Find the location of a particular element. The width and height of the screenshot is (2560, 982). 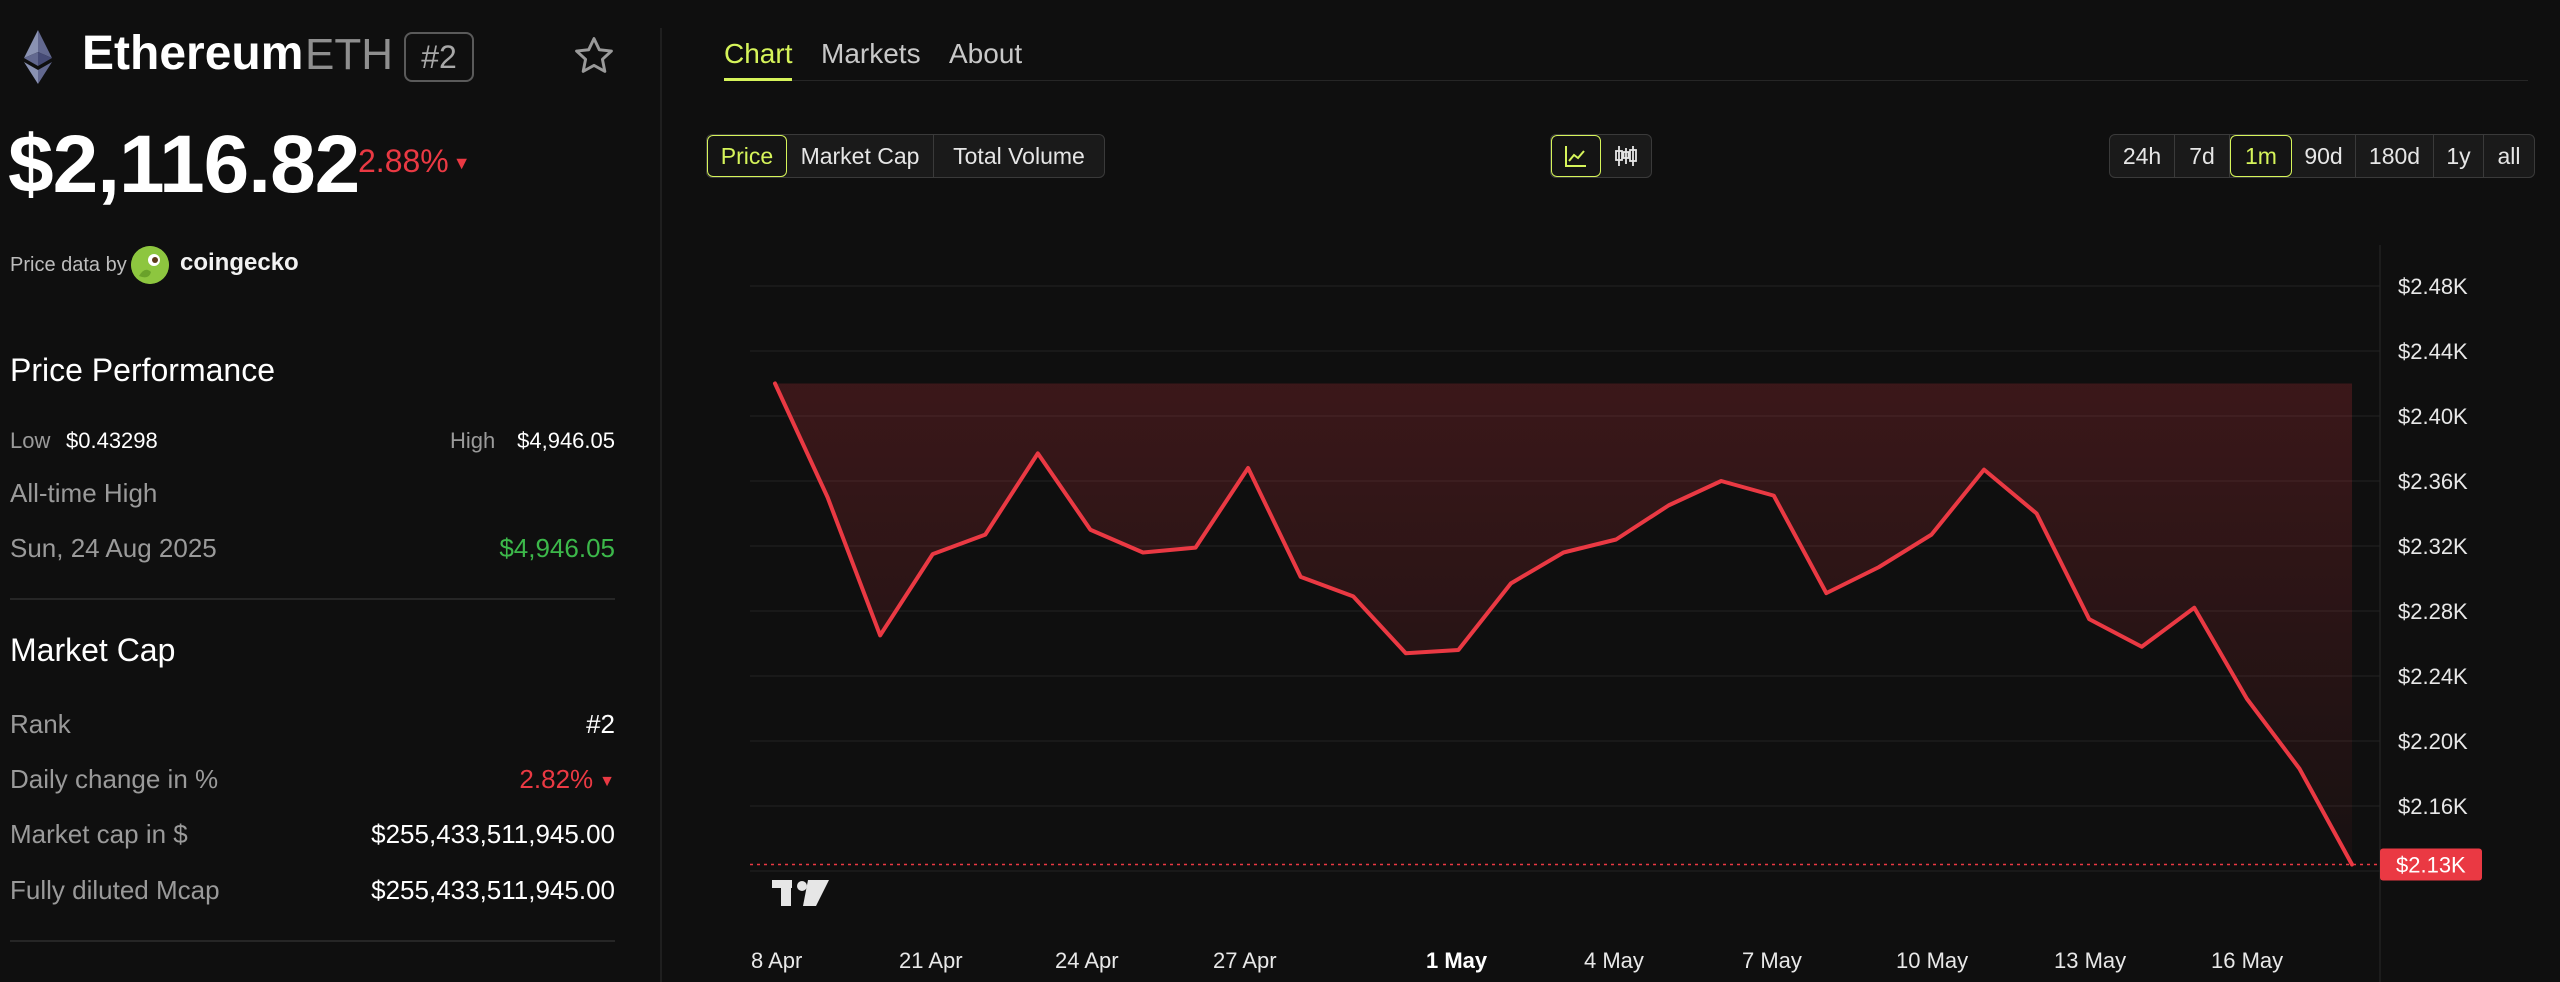

y-tick-label: $2.36K is located at coordinates (2433, 481).